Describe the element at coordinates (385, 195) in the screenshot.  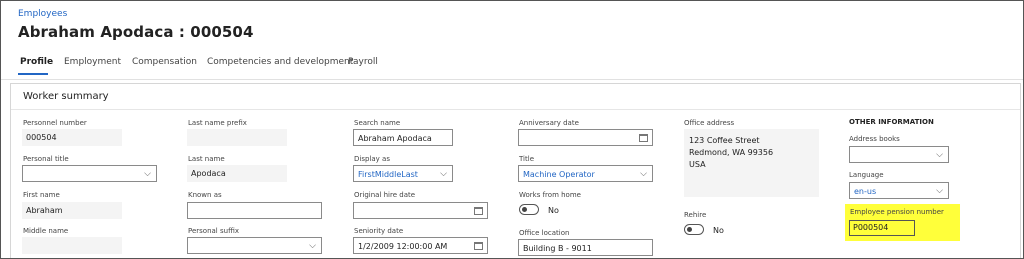
I see `original-hire-date-label: Original hire date` at that location.